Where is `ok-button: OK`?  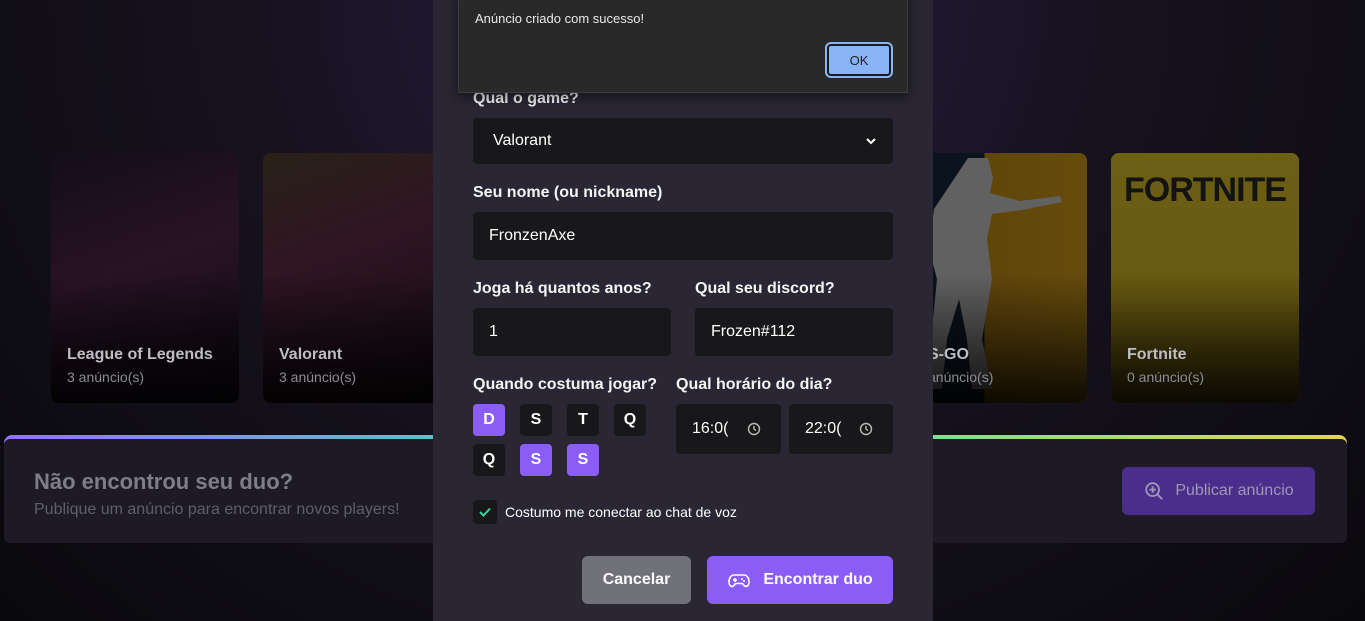
ok-button: OK is located at coordinates (859, 60).